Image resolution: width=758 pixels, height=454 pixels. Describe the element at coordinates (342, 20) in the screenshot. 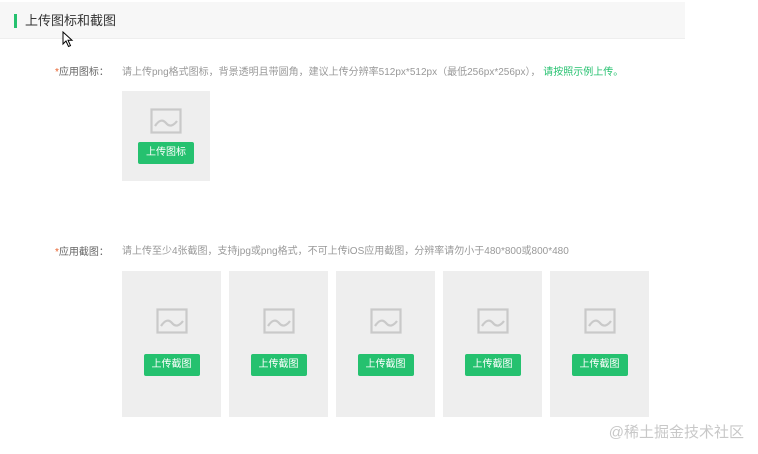

I see `section-header: 上传图标和截图` at that location.